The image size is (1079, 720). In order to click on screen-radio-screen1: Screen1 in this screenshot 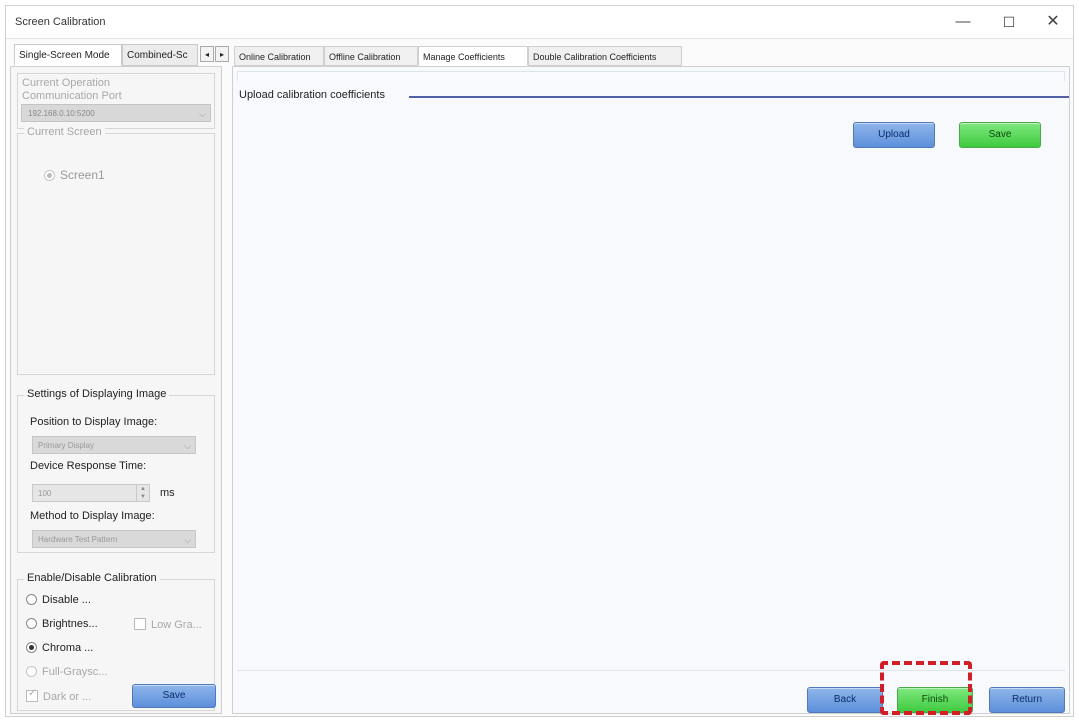, I will do `click(74, 175)`.